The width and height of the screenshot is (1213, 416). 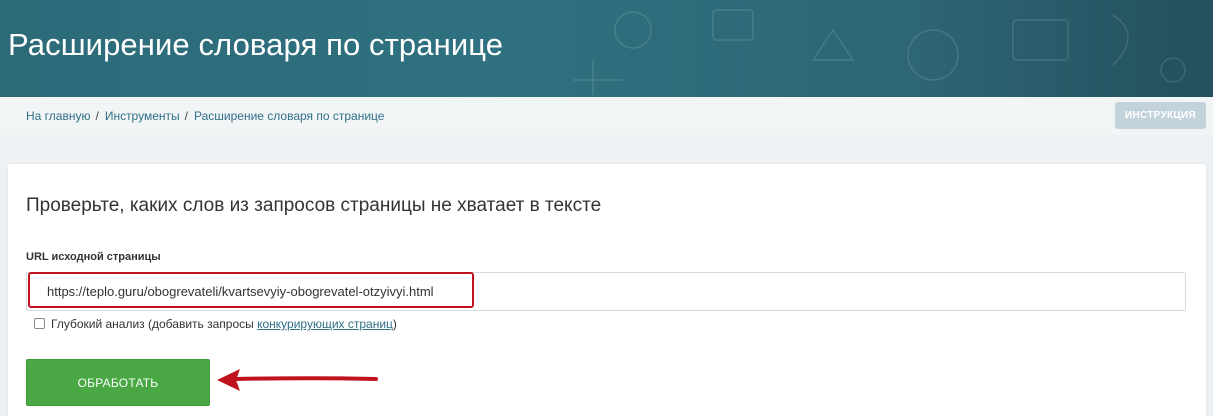 What do you see at coordinates (1160, 115) in the screenshot?
I see `instruction-button: ИНСТРУКЦИЯ` at bounding box center [1160, 115].